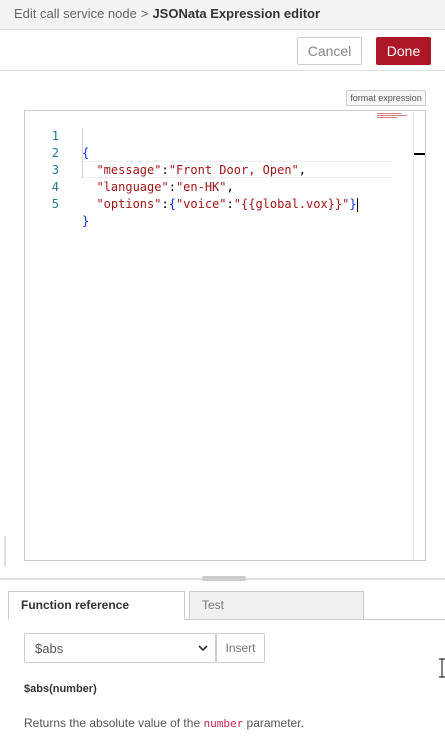  What do you see at coordinates (120, 648) in the screenshot?
I see `function-select: $abs` at bounding box center [120, 648].